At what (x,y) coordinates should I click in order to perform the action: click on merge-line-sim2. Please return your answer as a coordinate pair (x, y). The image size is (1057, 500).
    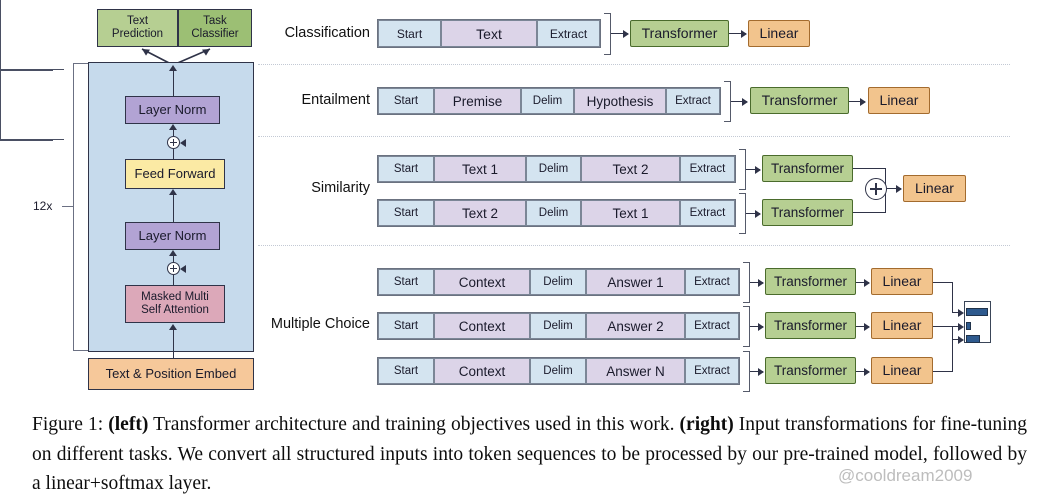
    Looking at the image, I should click on (869, 213).